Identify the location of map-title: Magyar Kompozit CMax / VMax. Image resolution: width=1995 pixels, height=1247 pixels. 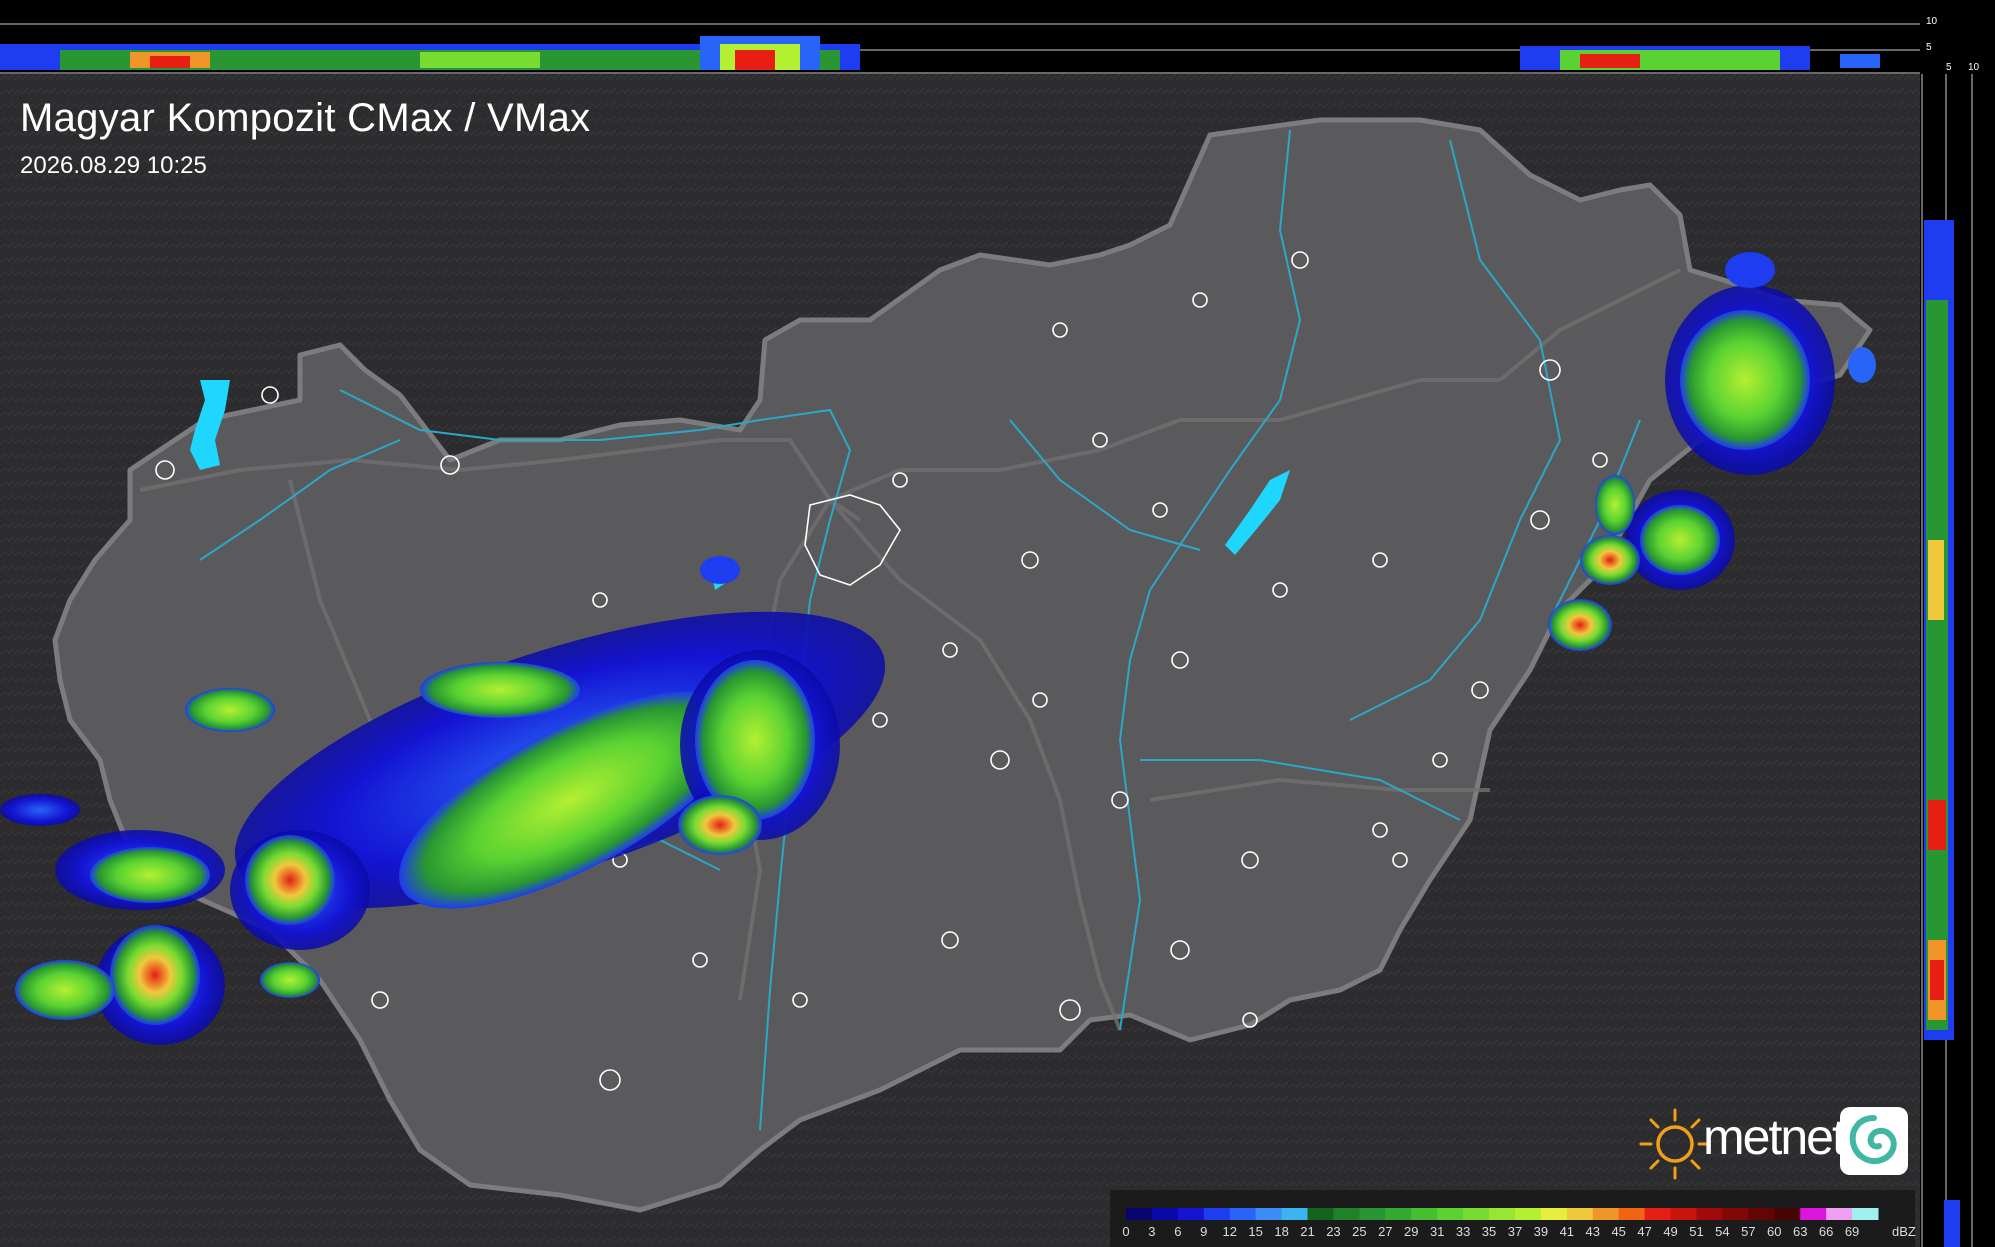
(305, 118).